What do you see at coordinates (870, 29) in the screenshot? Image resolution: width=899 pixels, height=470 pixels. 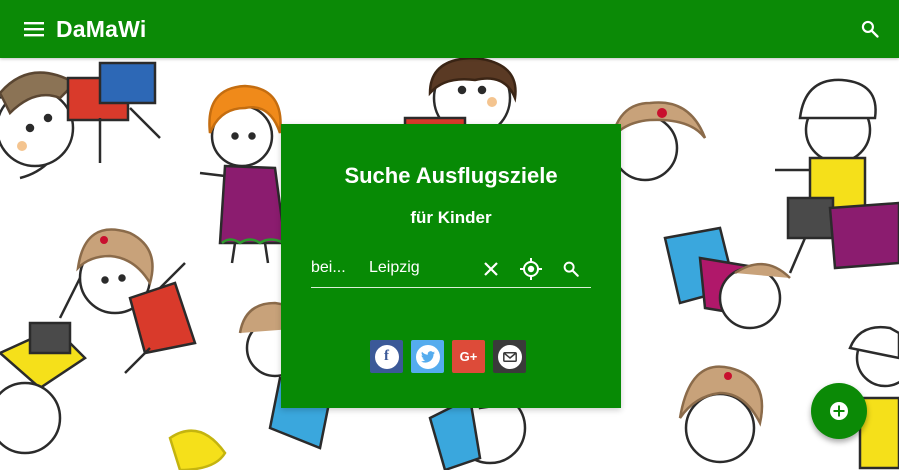 I see `search-icon` at bounding box center [870, 29].